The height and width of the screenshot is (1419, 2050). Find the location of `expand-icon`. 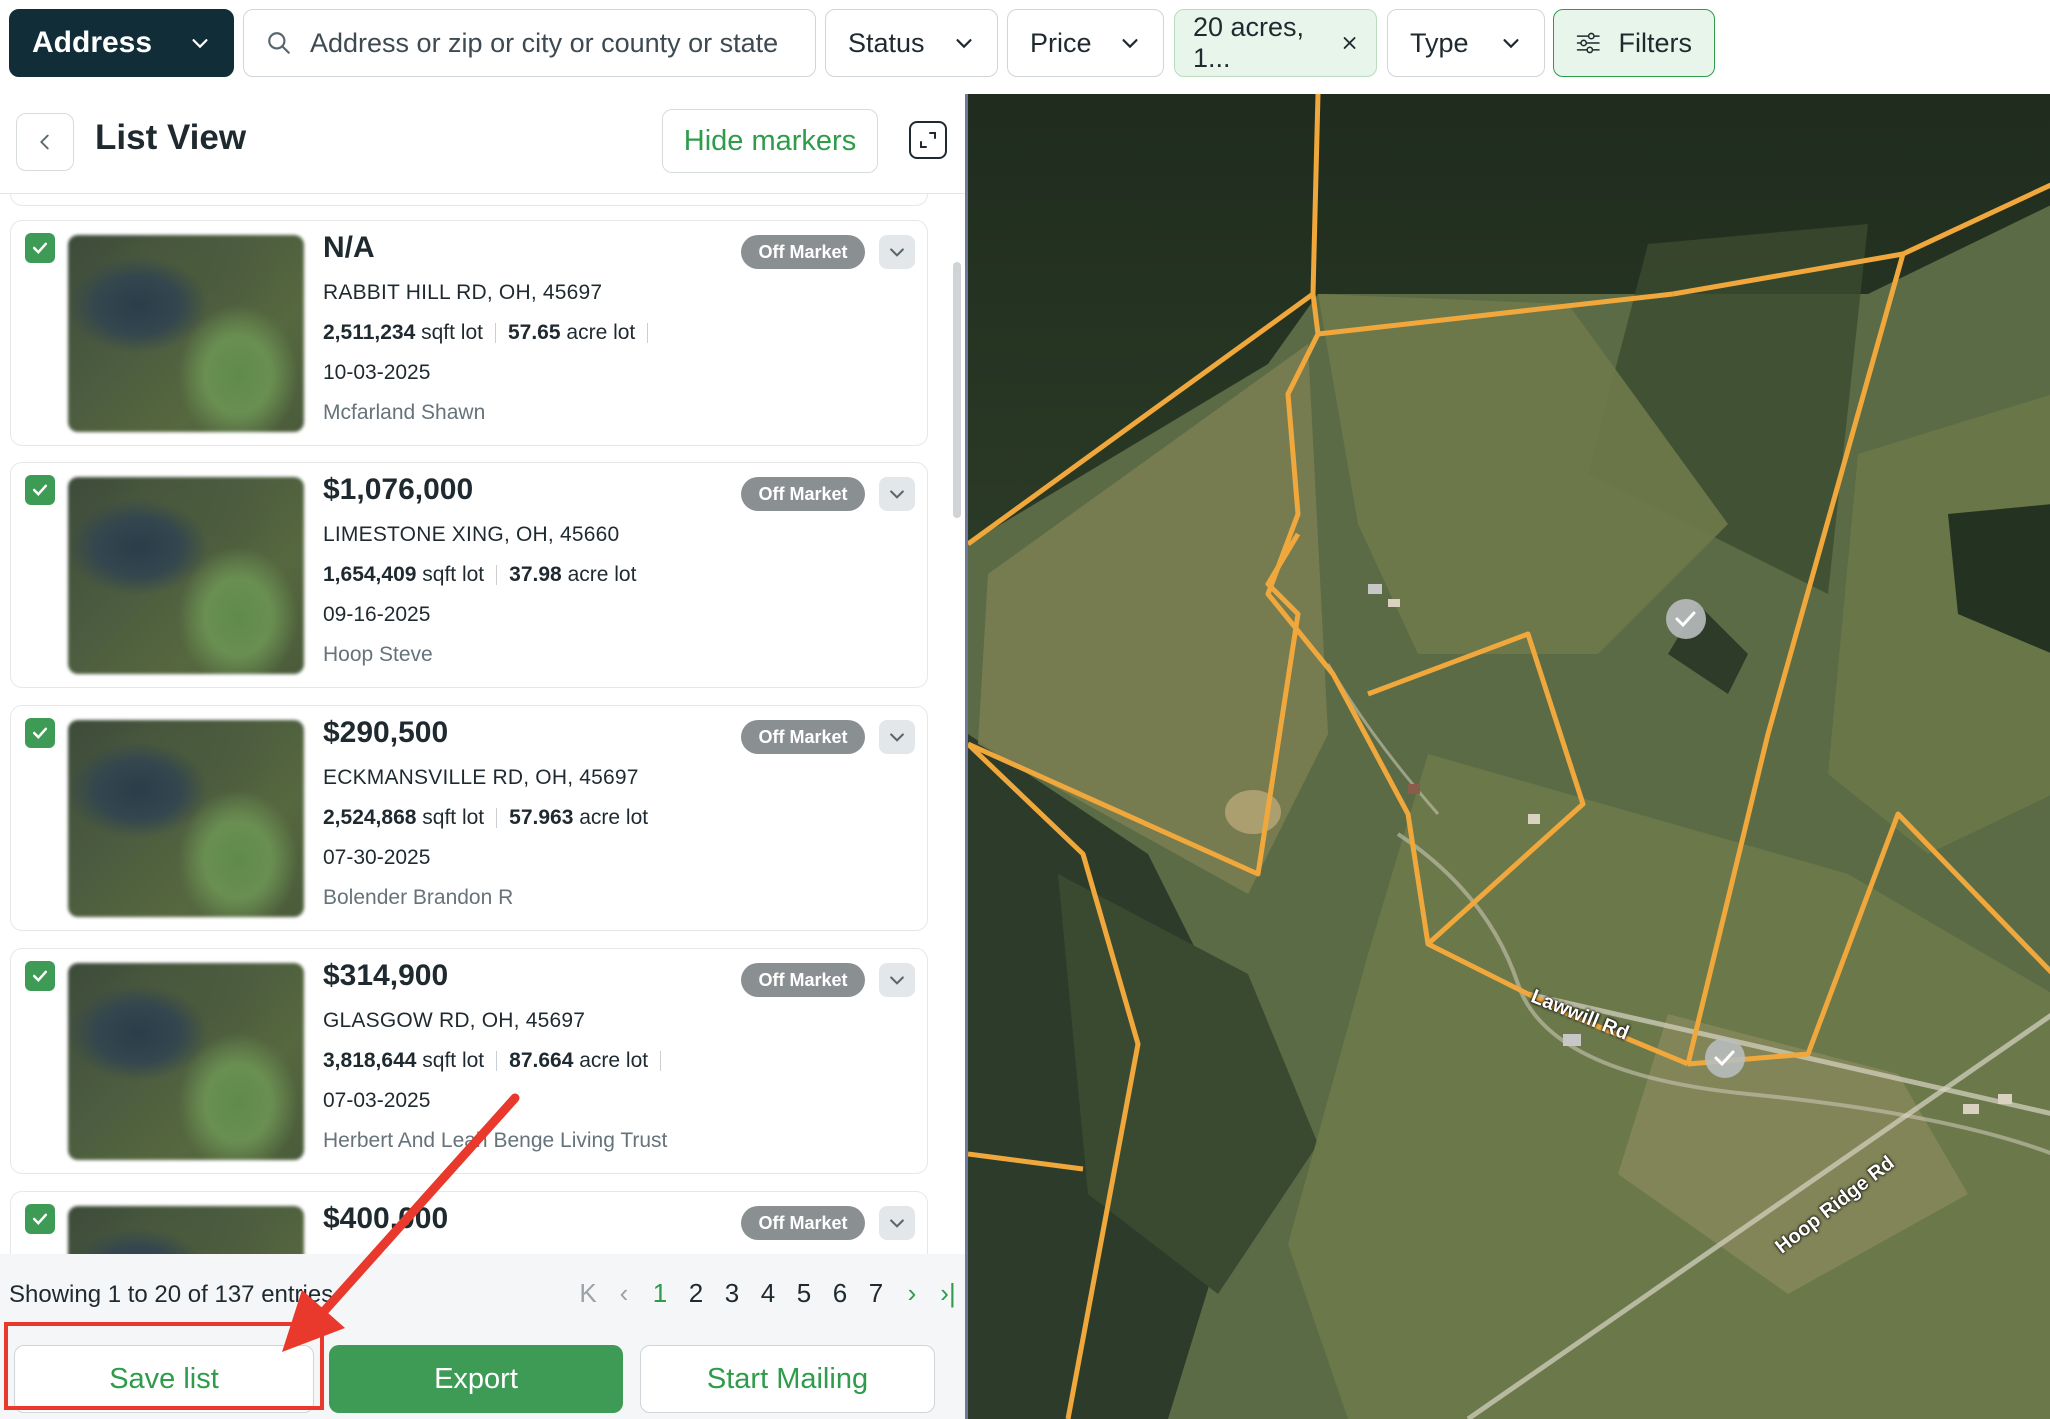

expand-icon is located at coordinates (928, 140).